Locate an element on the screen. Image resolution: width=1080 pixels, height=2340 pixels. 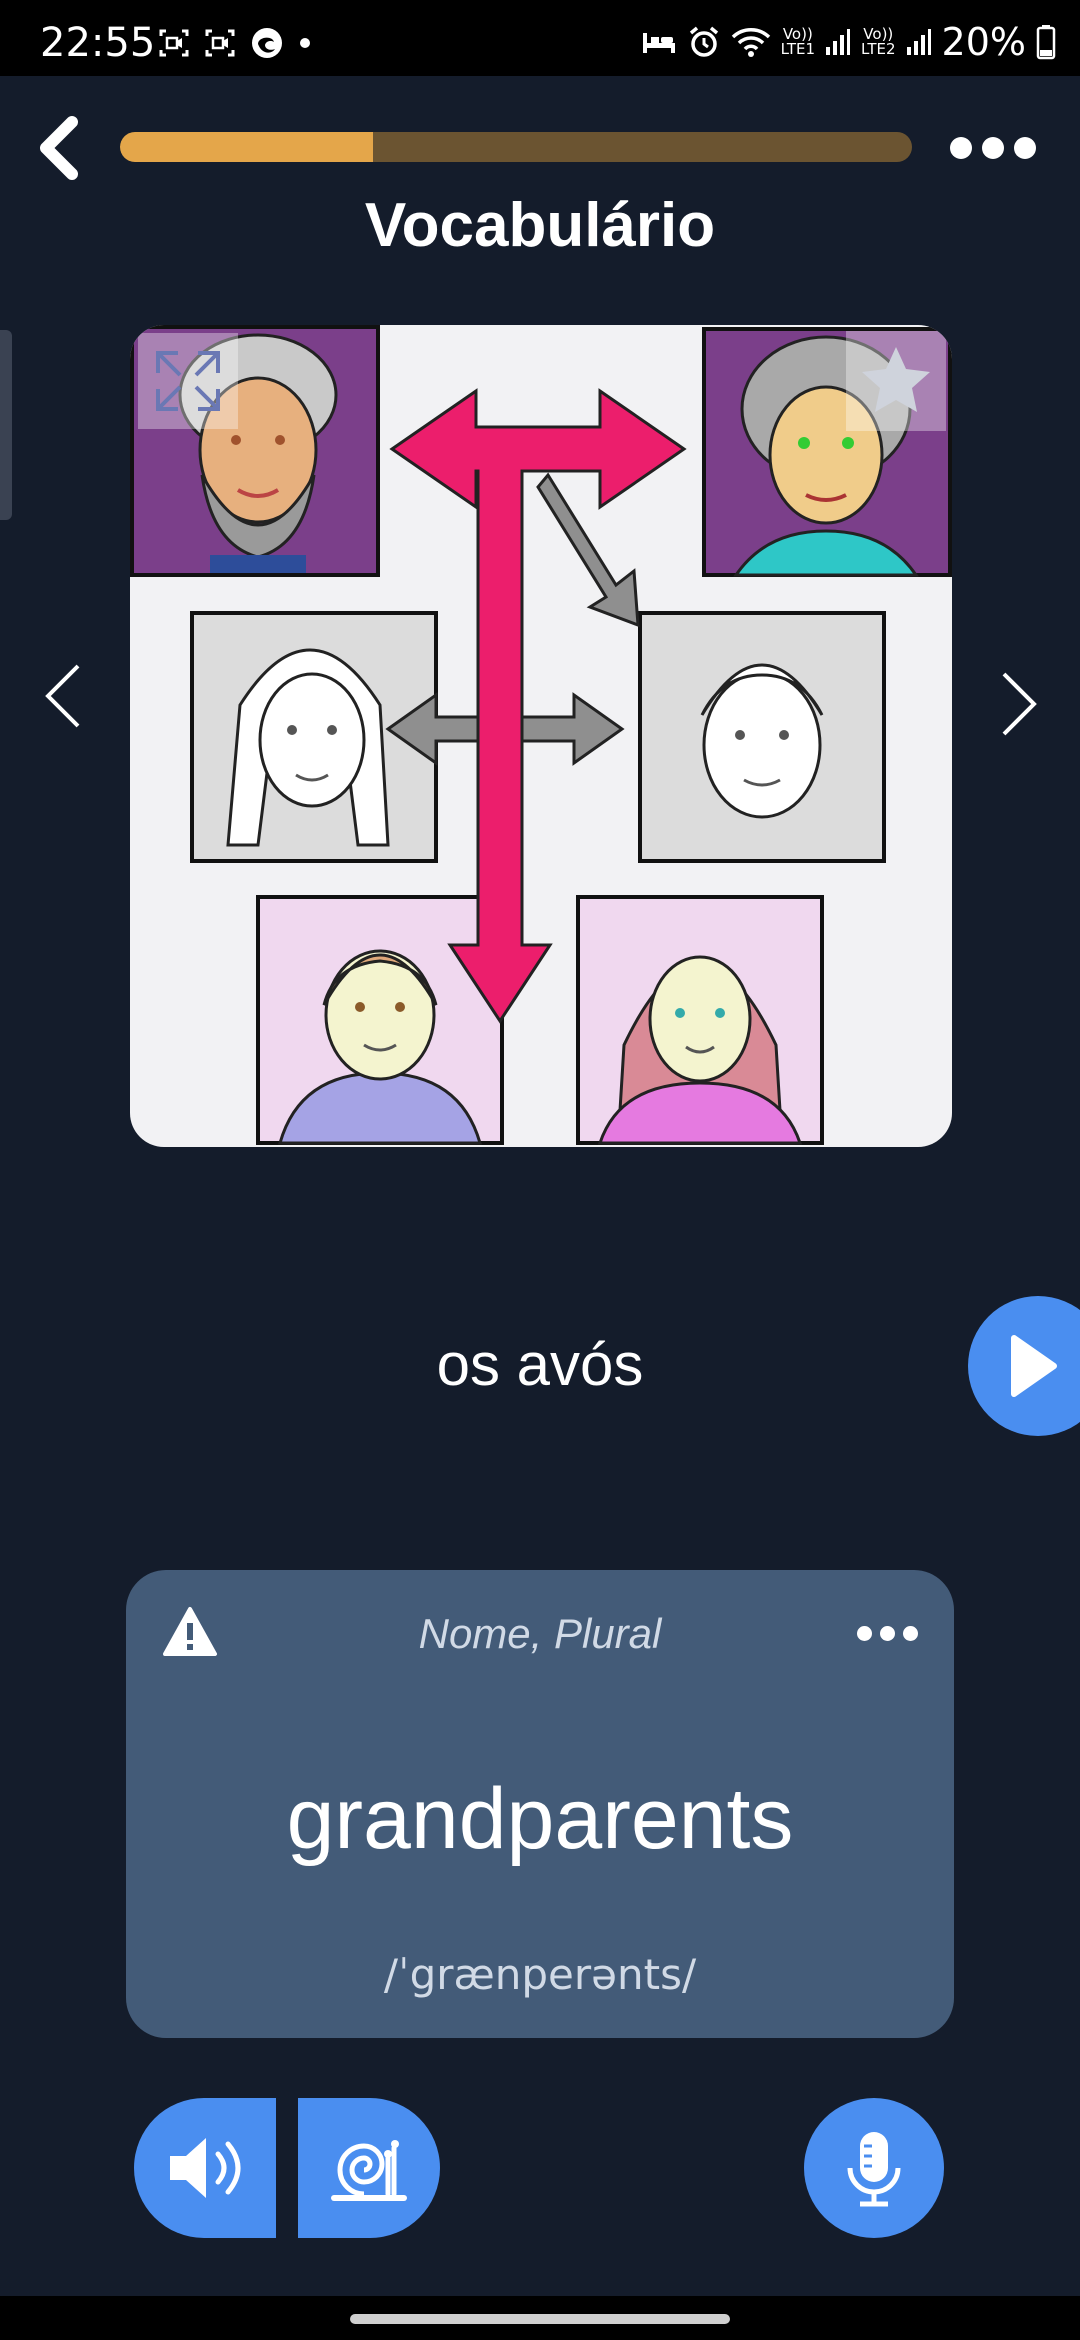
daughter-portrait is located at coordinates (700, 1020).